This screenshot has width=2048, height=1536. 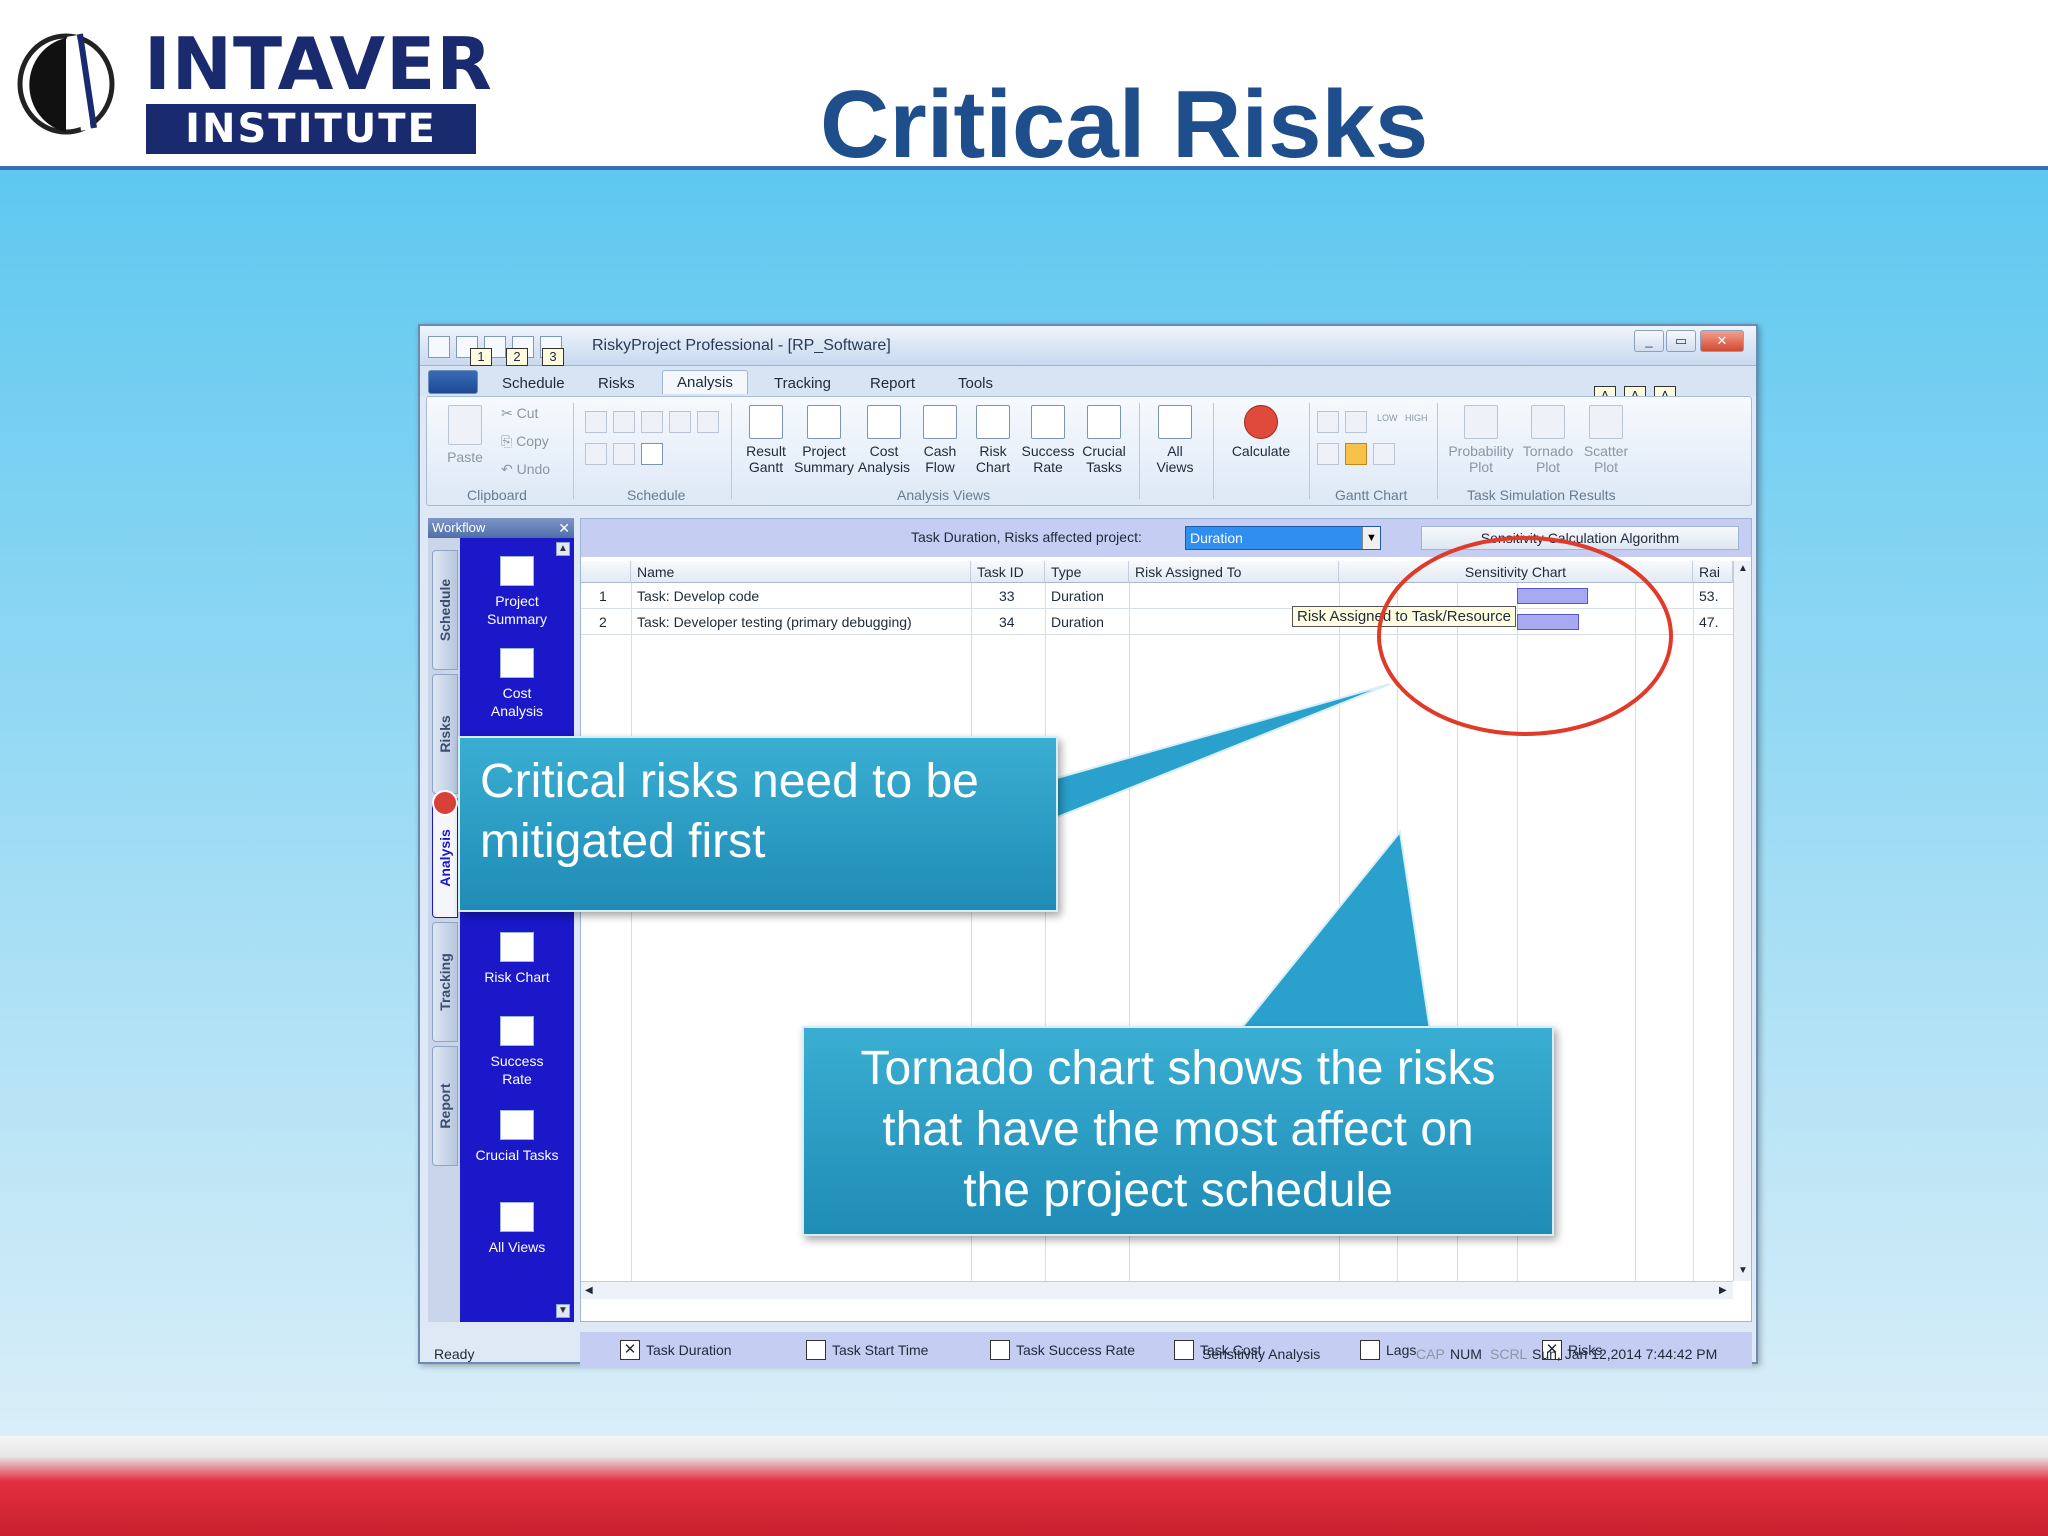 What do you see at coordinates (1548, 440) in the screenshot?
I see `tornado-plot-button: Tornado Plot` at bounding box center [1548, 440].